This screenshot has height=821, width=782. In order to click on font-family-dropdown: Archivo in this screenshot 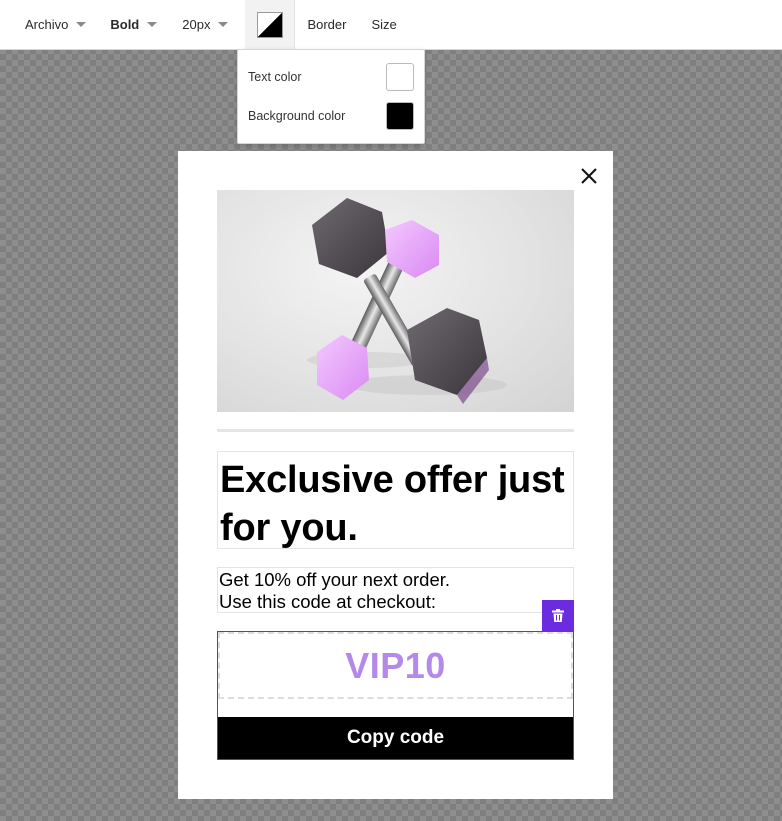, I will do `click(56, 25)`.